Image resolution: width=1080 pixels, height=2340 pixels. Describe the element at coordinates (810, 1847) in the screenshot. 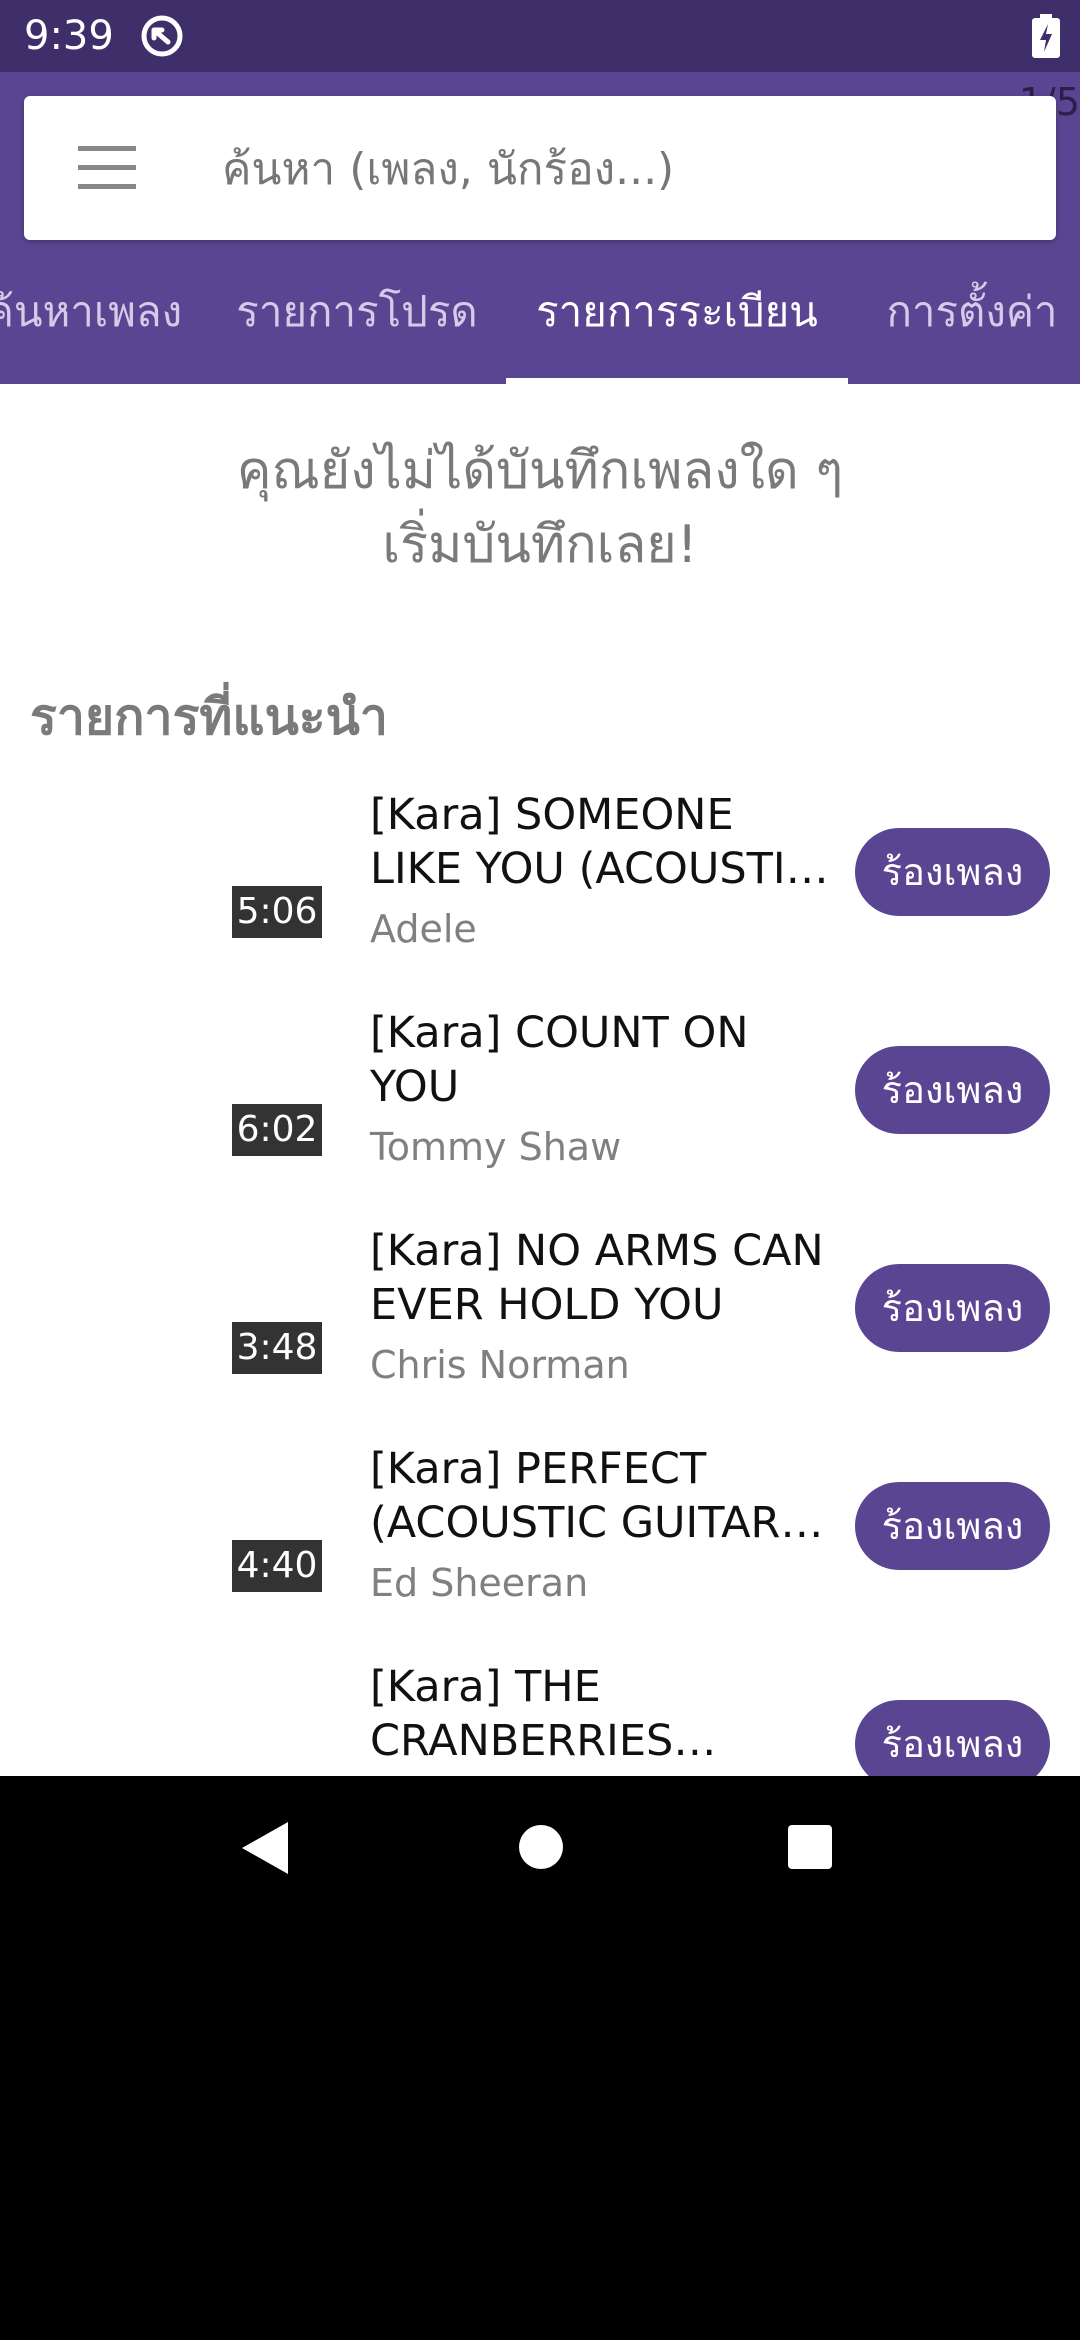

I see `recents-icon` at that location.